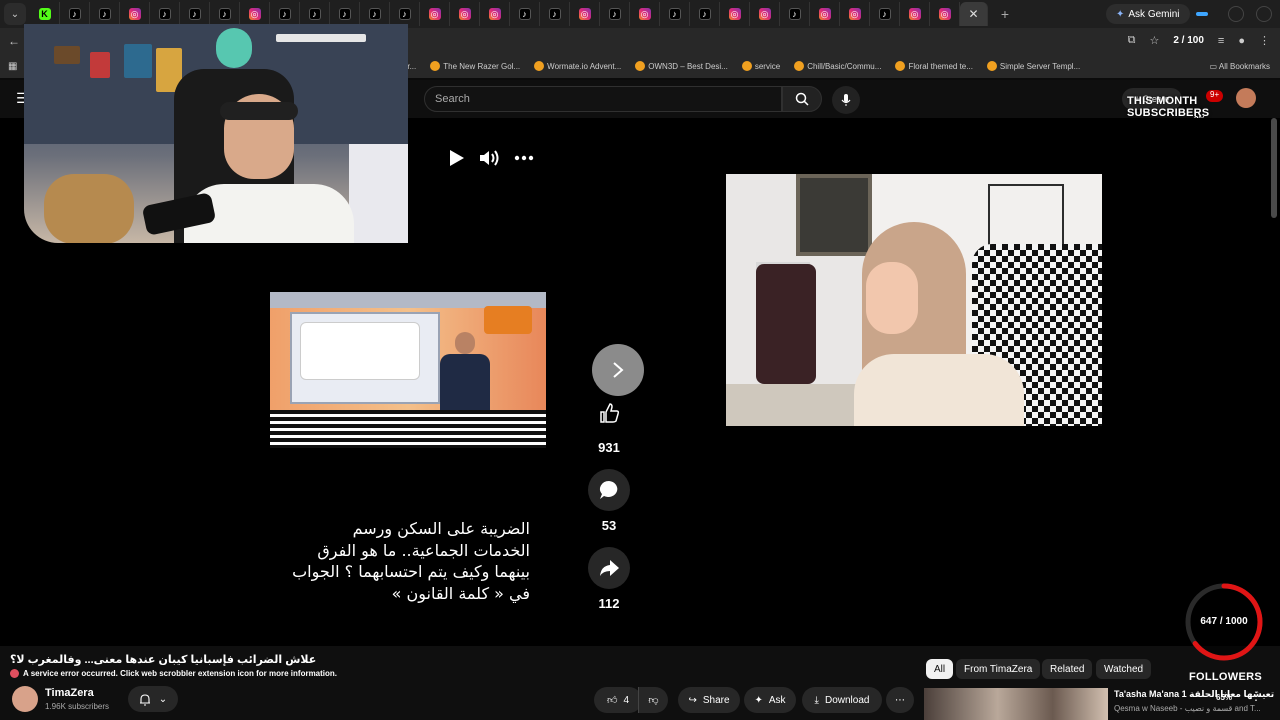 Image resolution: width=1280 pixels, height=720 pixels. What do you see at coordinates (603, 99) in the screenshot?
I see `search-input: Search` at bounding box center [603, 99].